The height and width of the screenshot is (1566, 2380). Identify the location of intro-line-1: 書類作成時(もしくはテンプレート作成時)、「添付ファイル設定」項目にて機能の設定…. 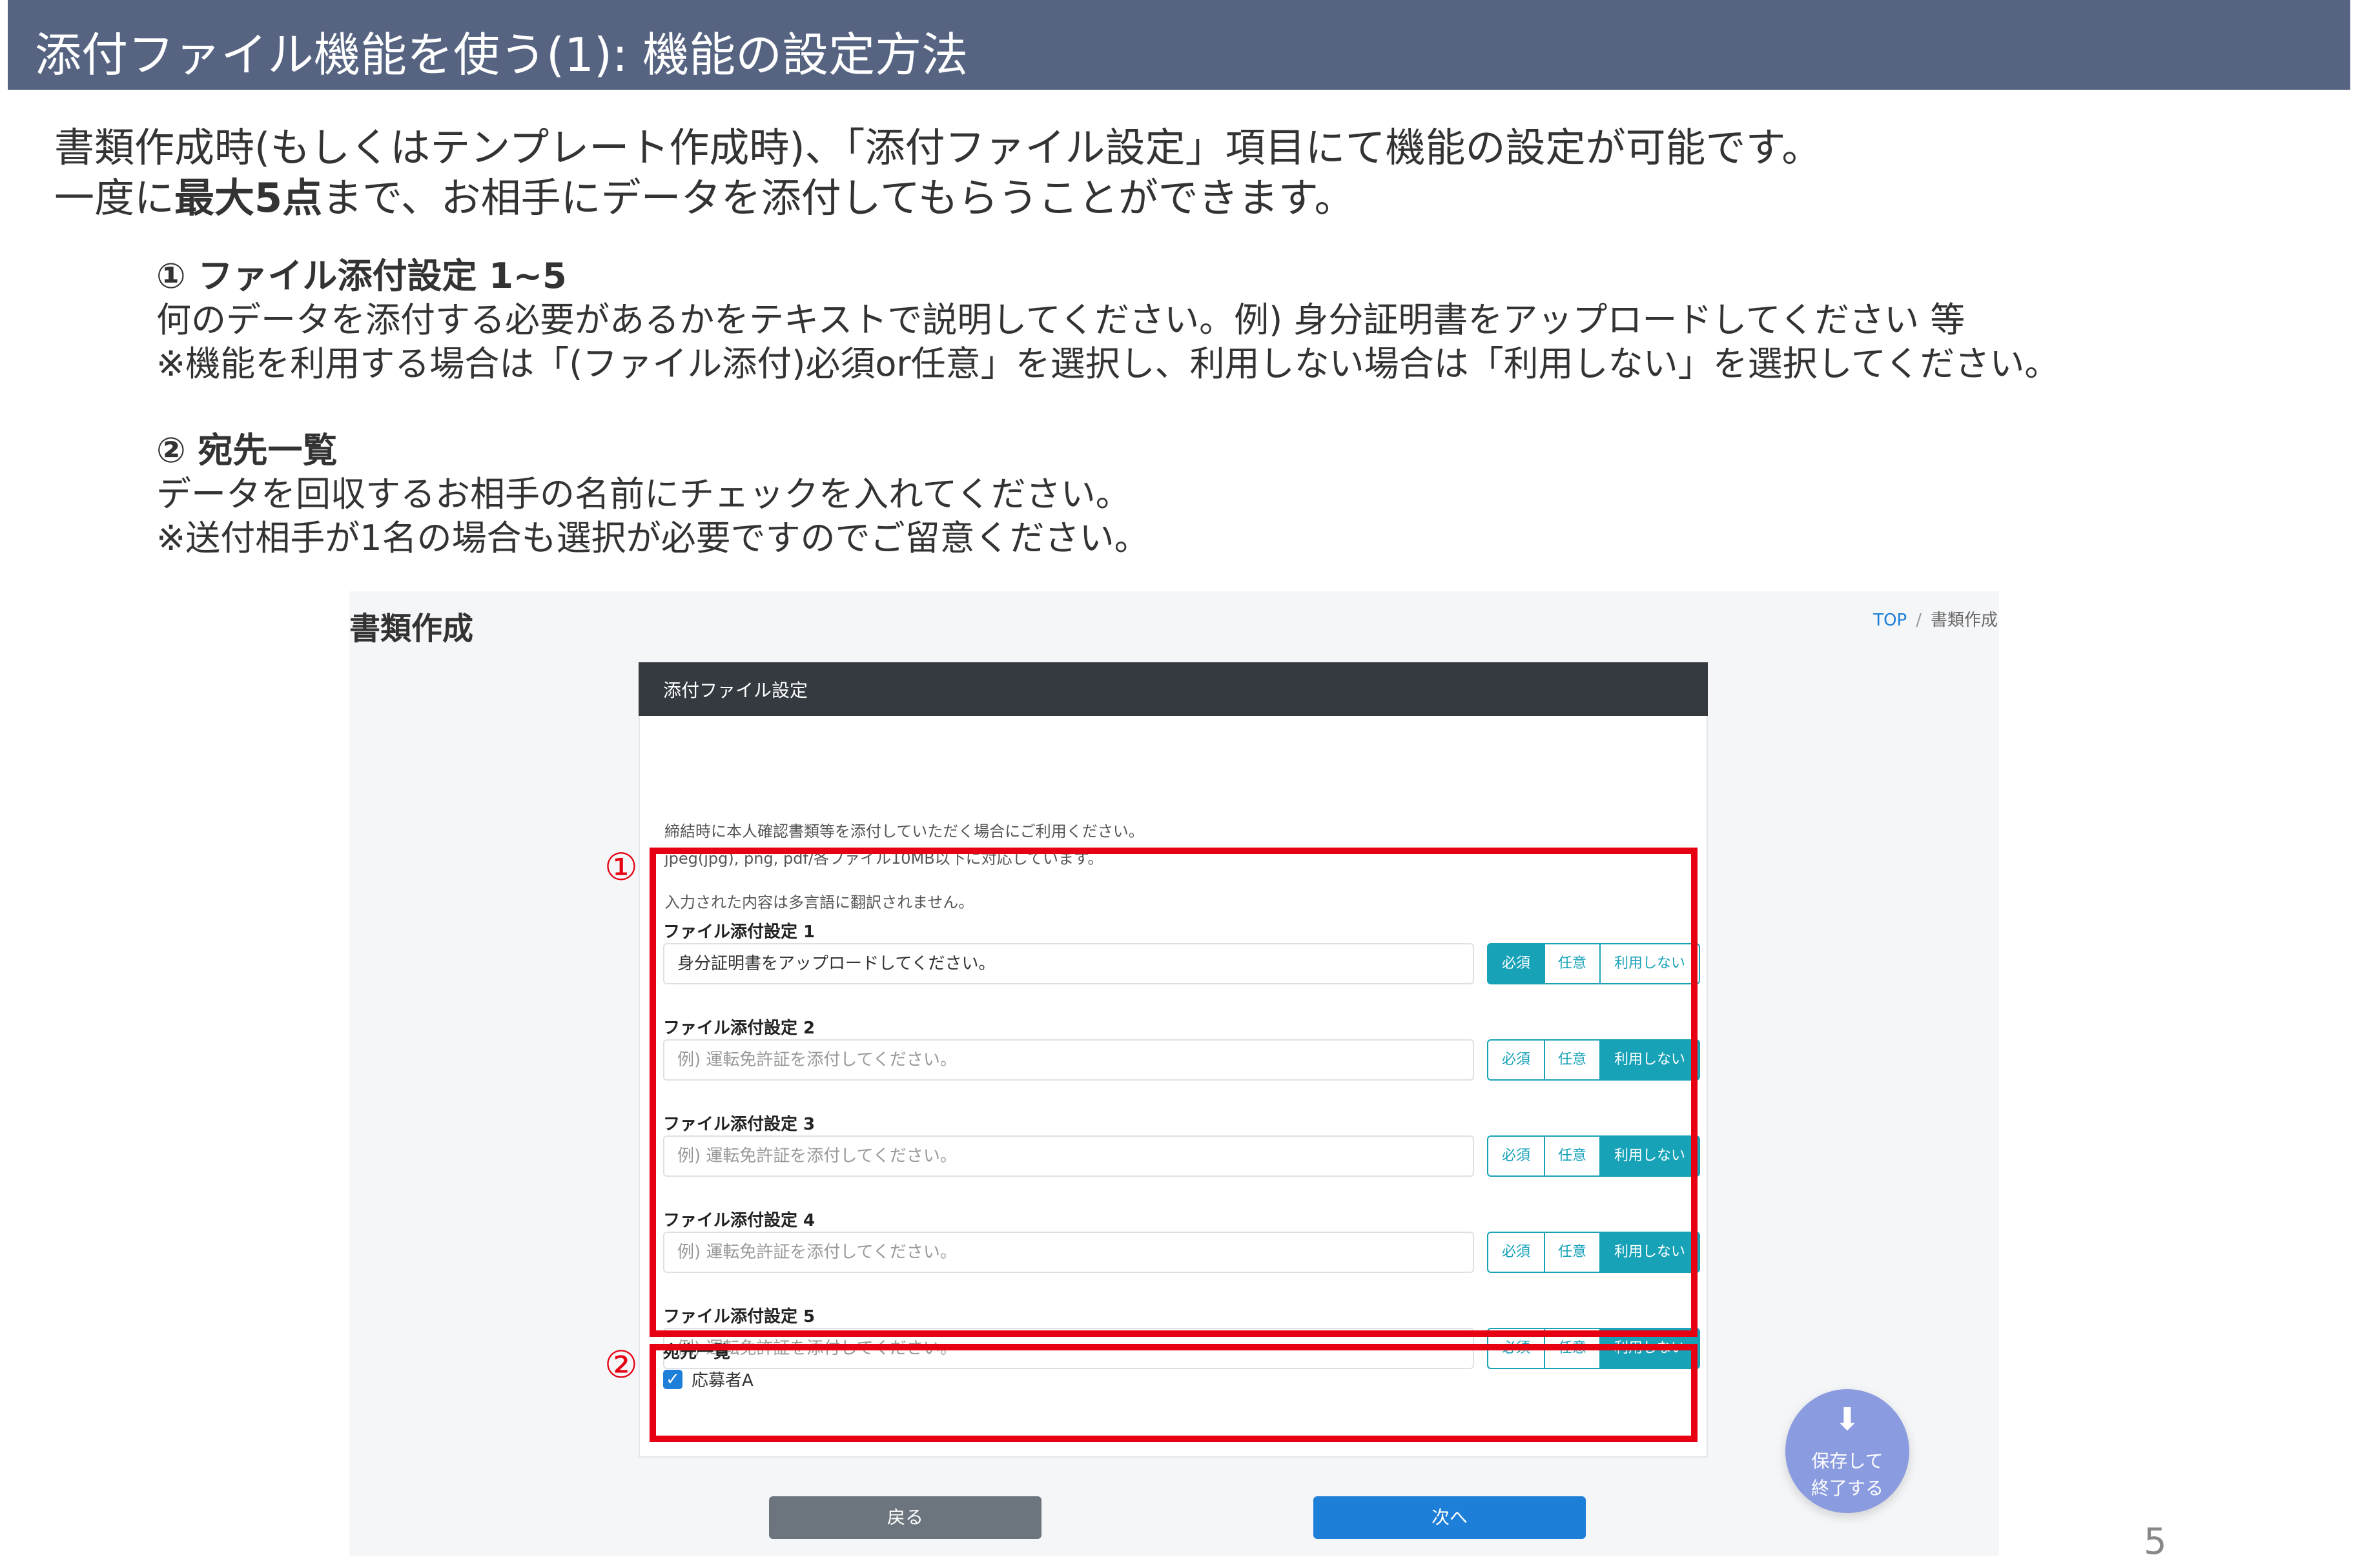
(938, 147).